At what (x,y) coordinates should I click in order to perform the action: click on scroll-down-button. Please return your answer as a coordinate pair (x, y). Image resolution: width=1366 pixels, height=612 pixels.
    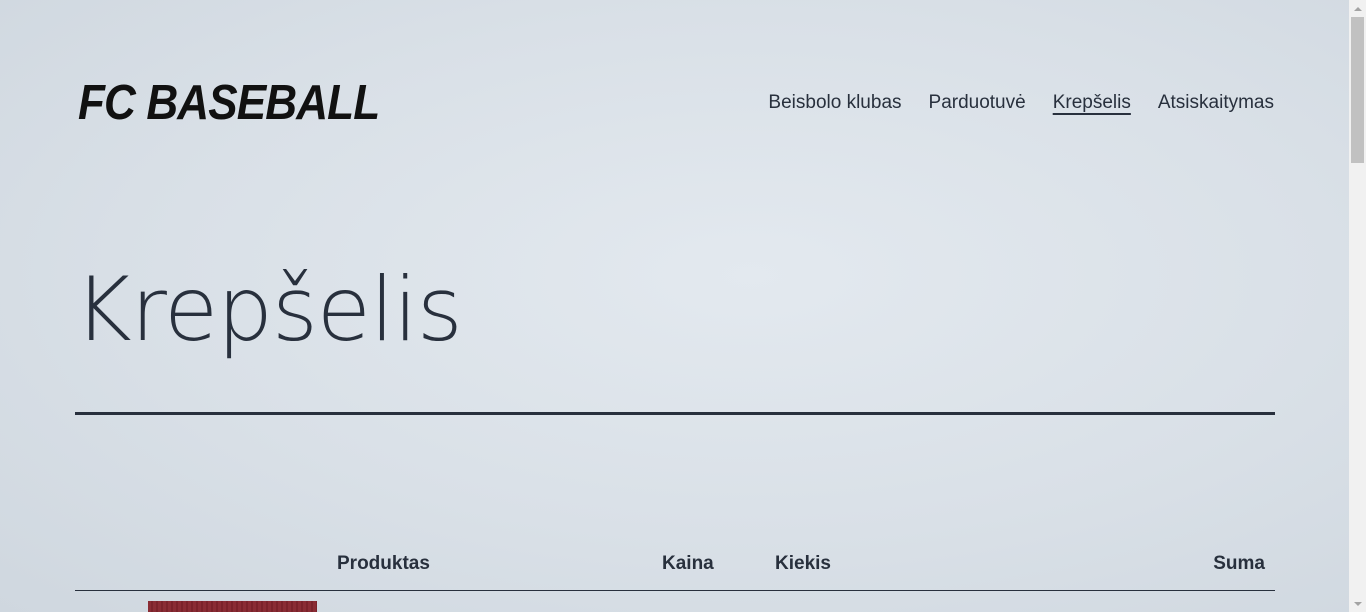
    Looking at the image, I should click on (1357, 603).